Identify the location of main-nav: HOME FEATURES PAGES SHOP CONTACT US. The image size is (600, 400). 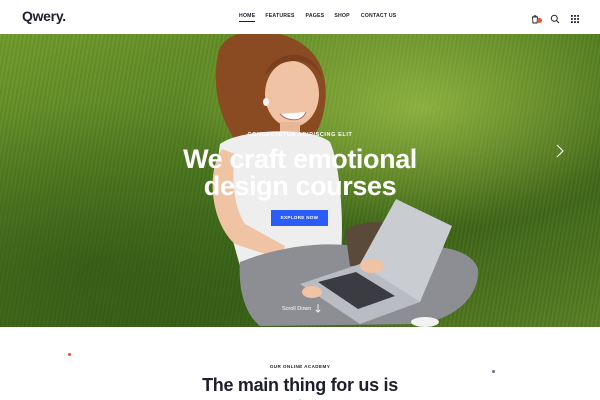
(318, 17).